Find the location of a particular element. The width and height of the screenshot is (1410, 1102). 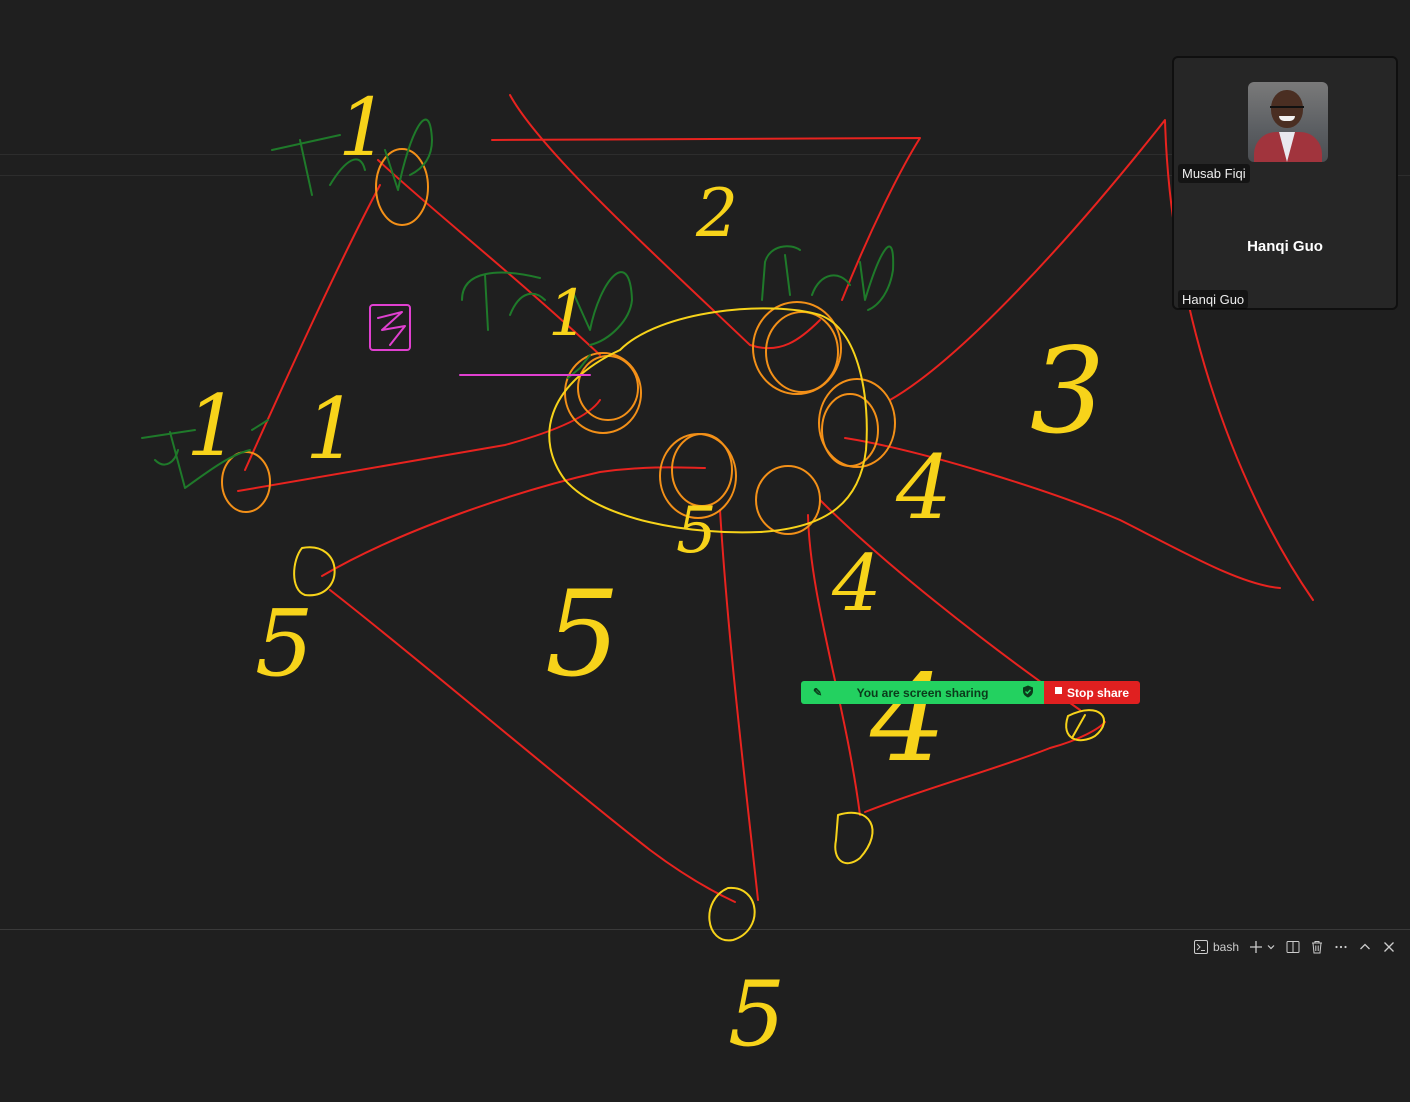

participant-name-tag-self: Hanqi Guo is located at coordinates (1213, 299).